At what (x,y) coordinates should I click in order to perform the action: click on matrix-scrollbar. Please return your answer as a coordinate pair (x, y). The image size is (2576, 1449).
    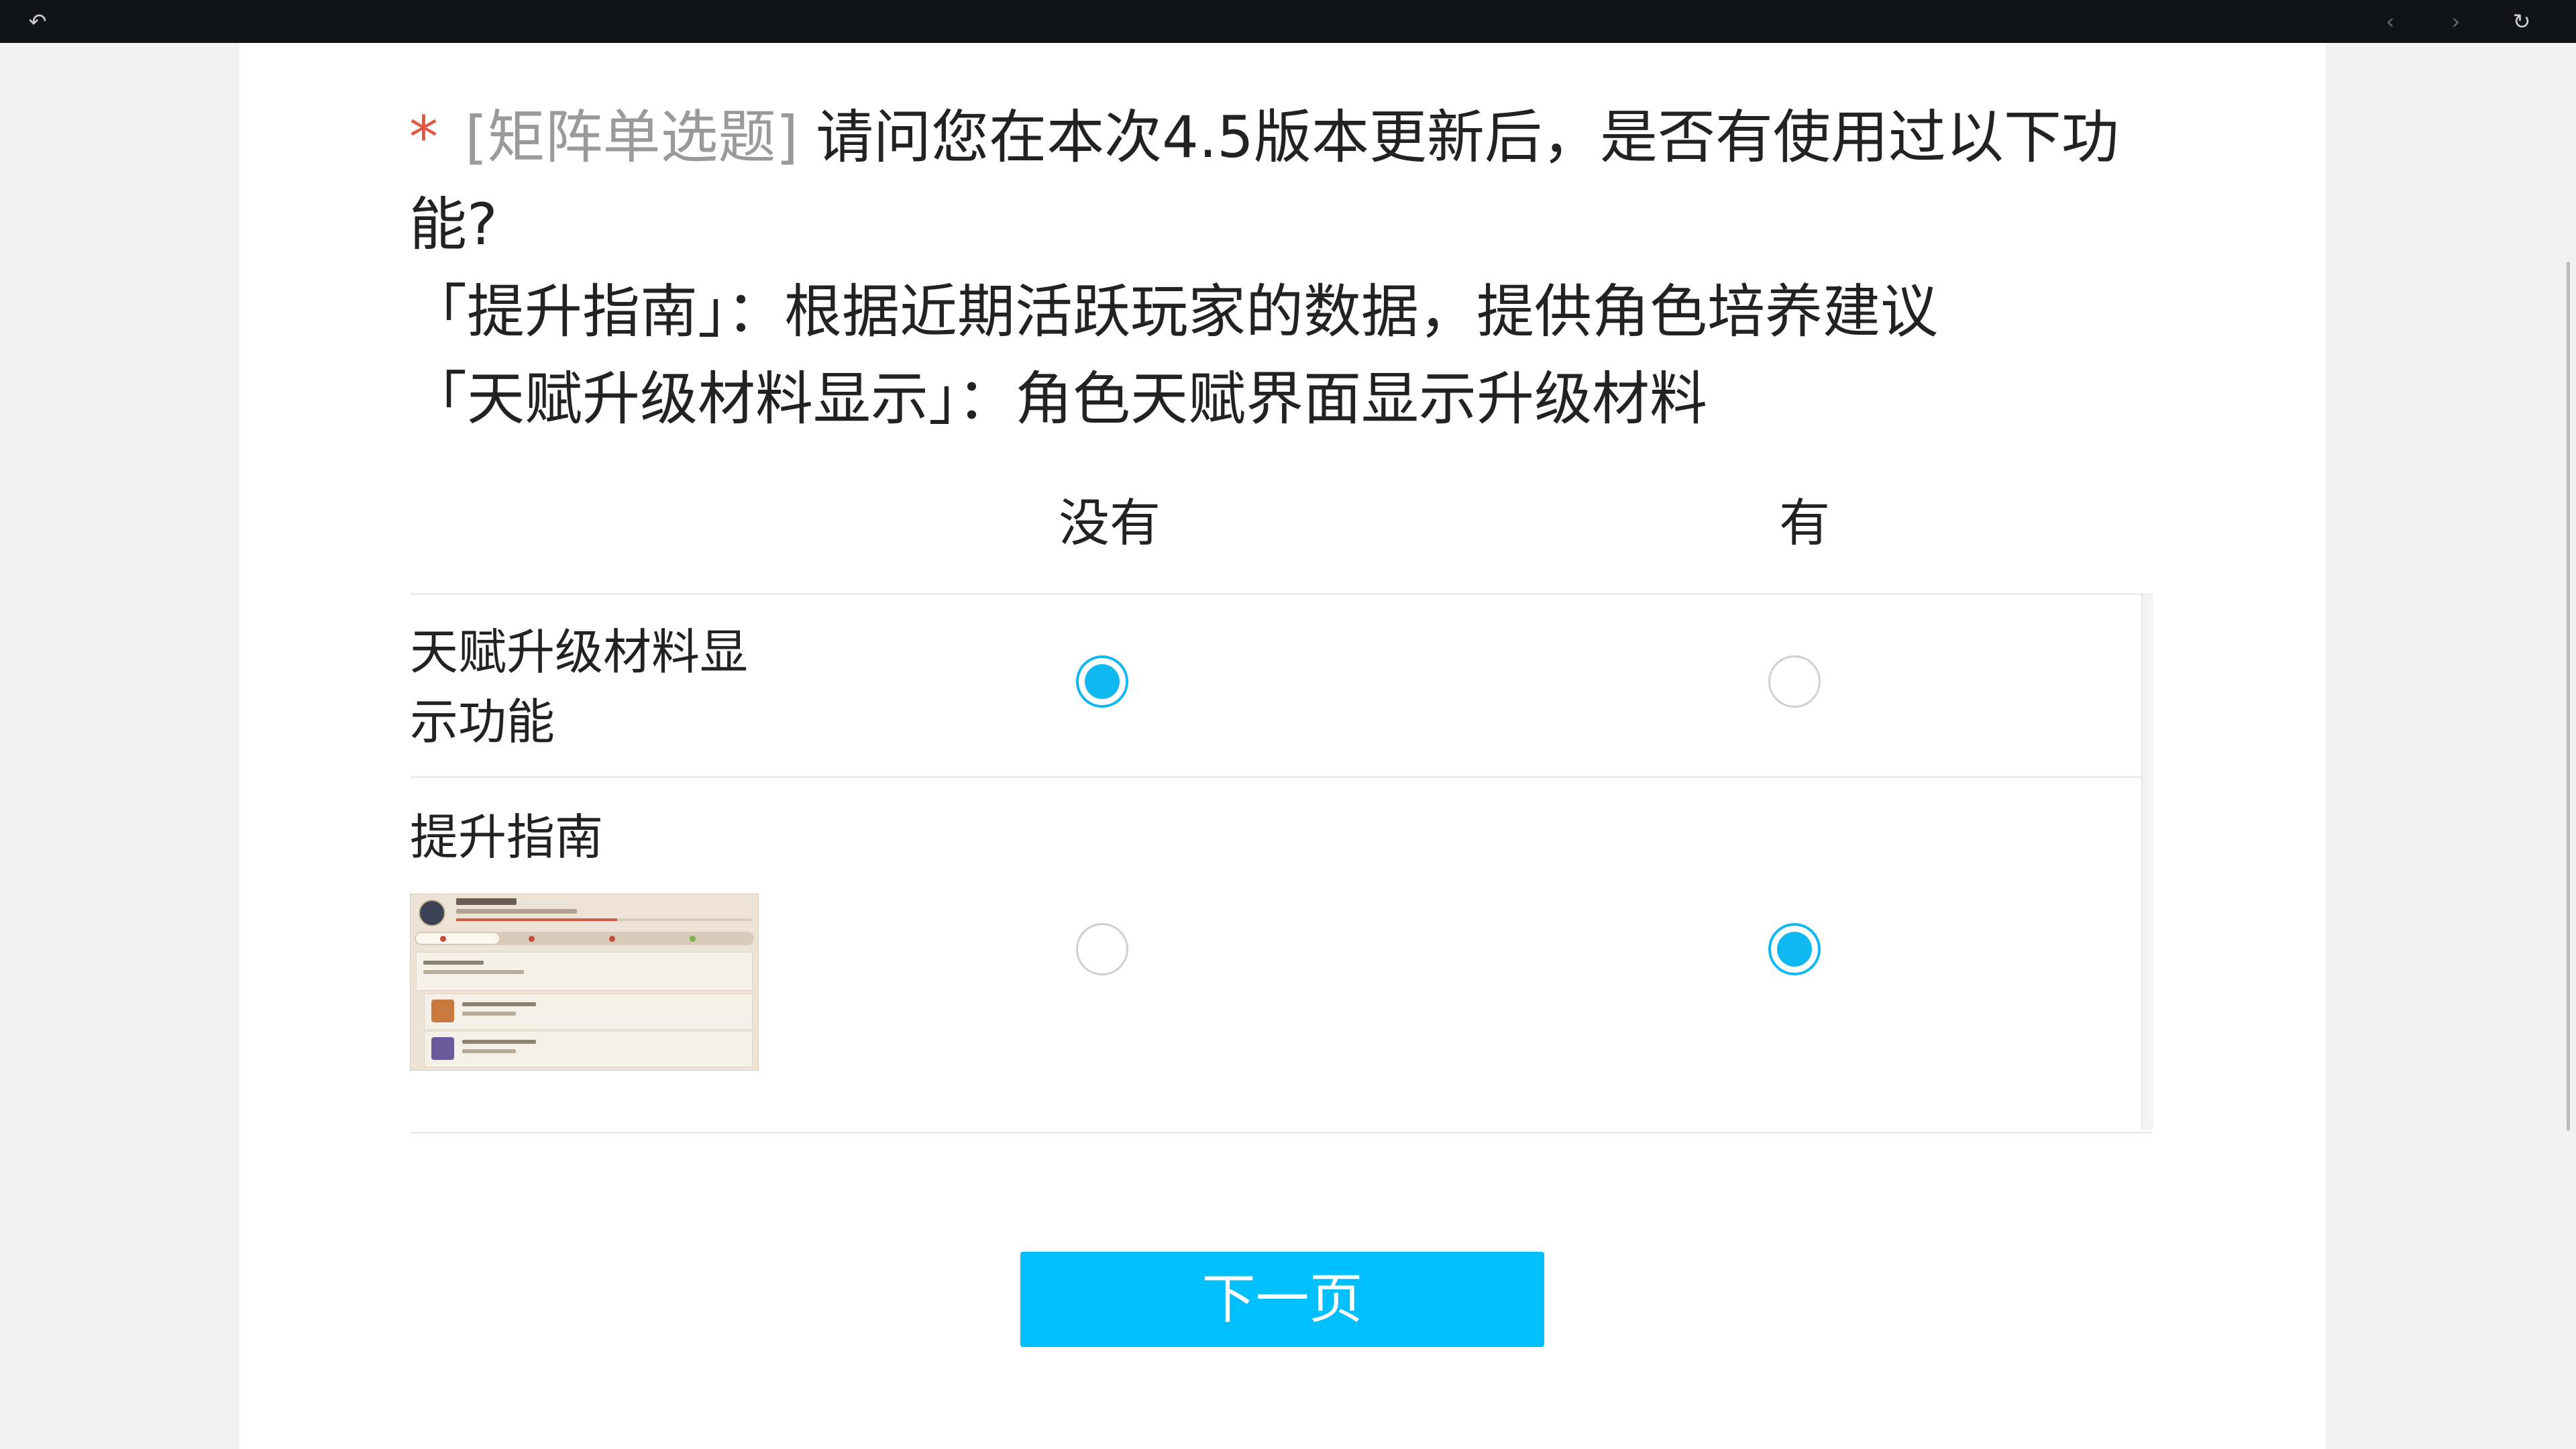
    Looking at the image, I should click on (2147, 861).